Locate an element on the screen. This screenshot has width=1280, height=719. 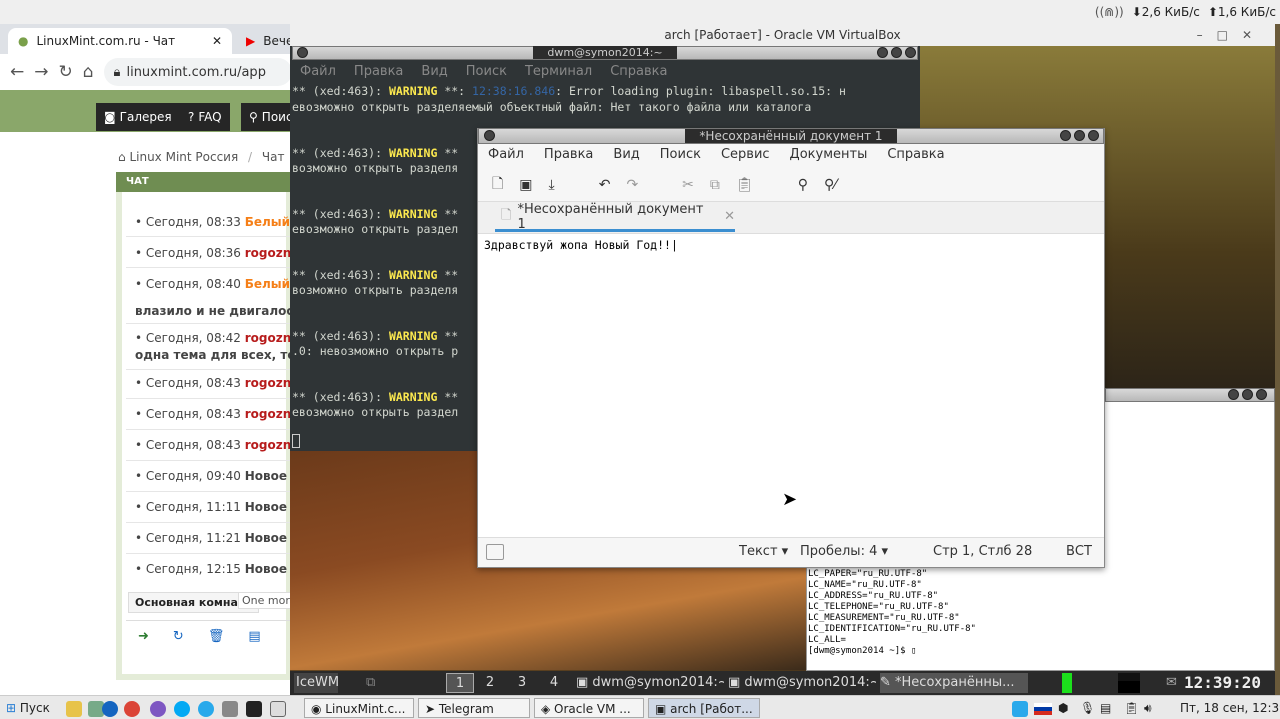
browser-tab-active: ● LinuxMint.com.ru - Чат ✕ is located at coordinates (120, 41).